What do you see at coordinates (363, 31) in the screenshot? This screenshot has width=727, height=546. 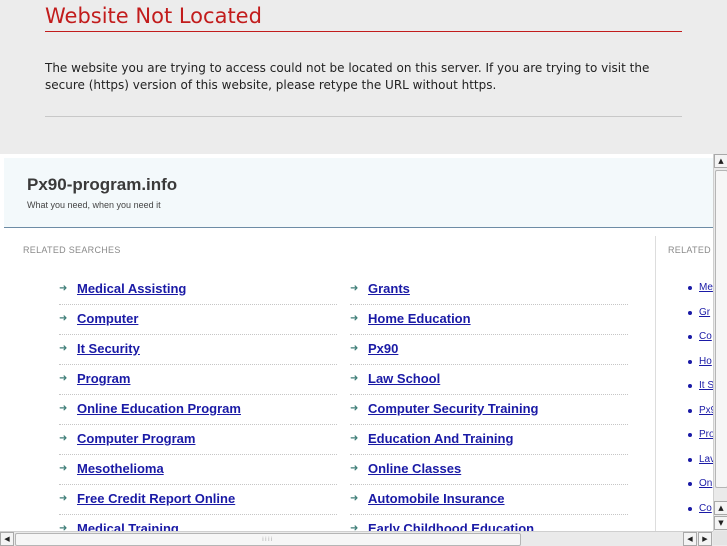 I see `error-title-rule` at bounding box center [363, 31].